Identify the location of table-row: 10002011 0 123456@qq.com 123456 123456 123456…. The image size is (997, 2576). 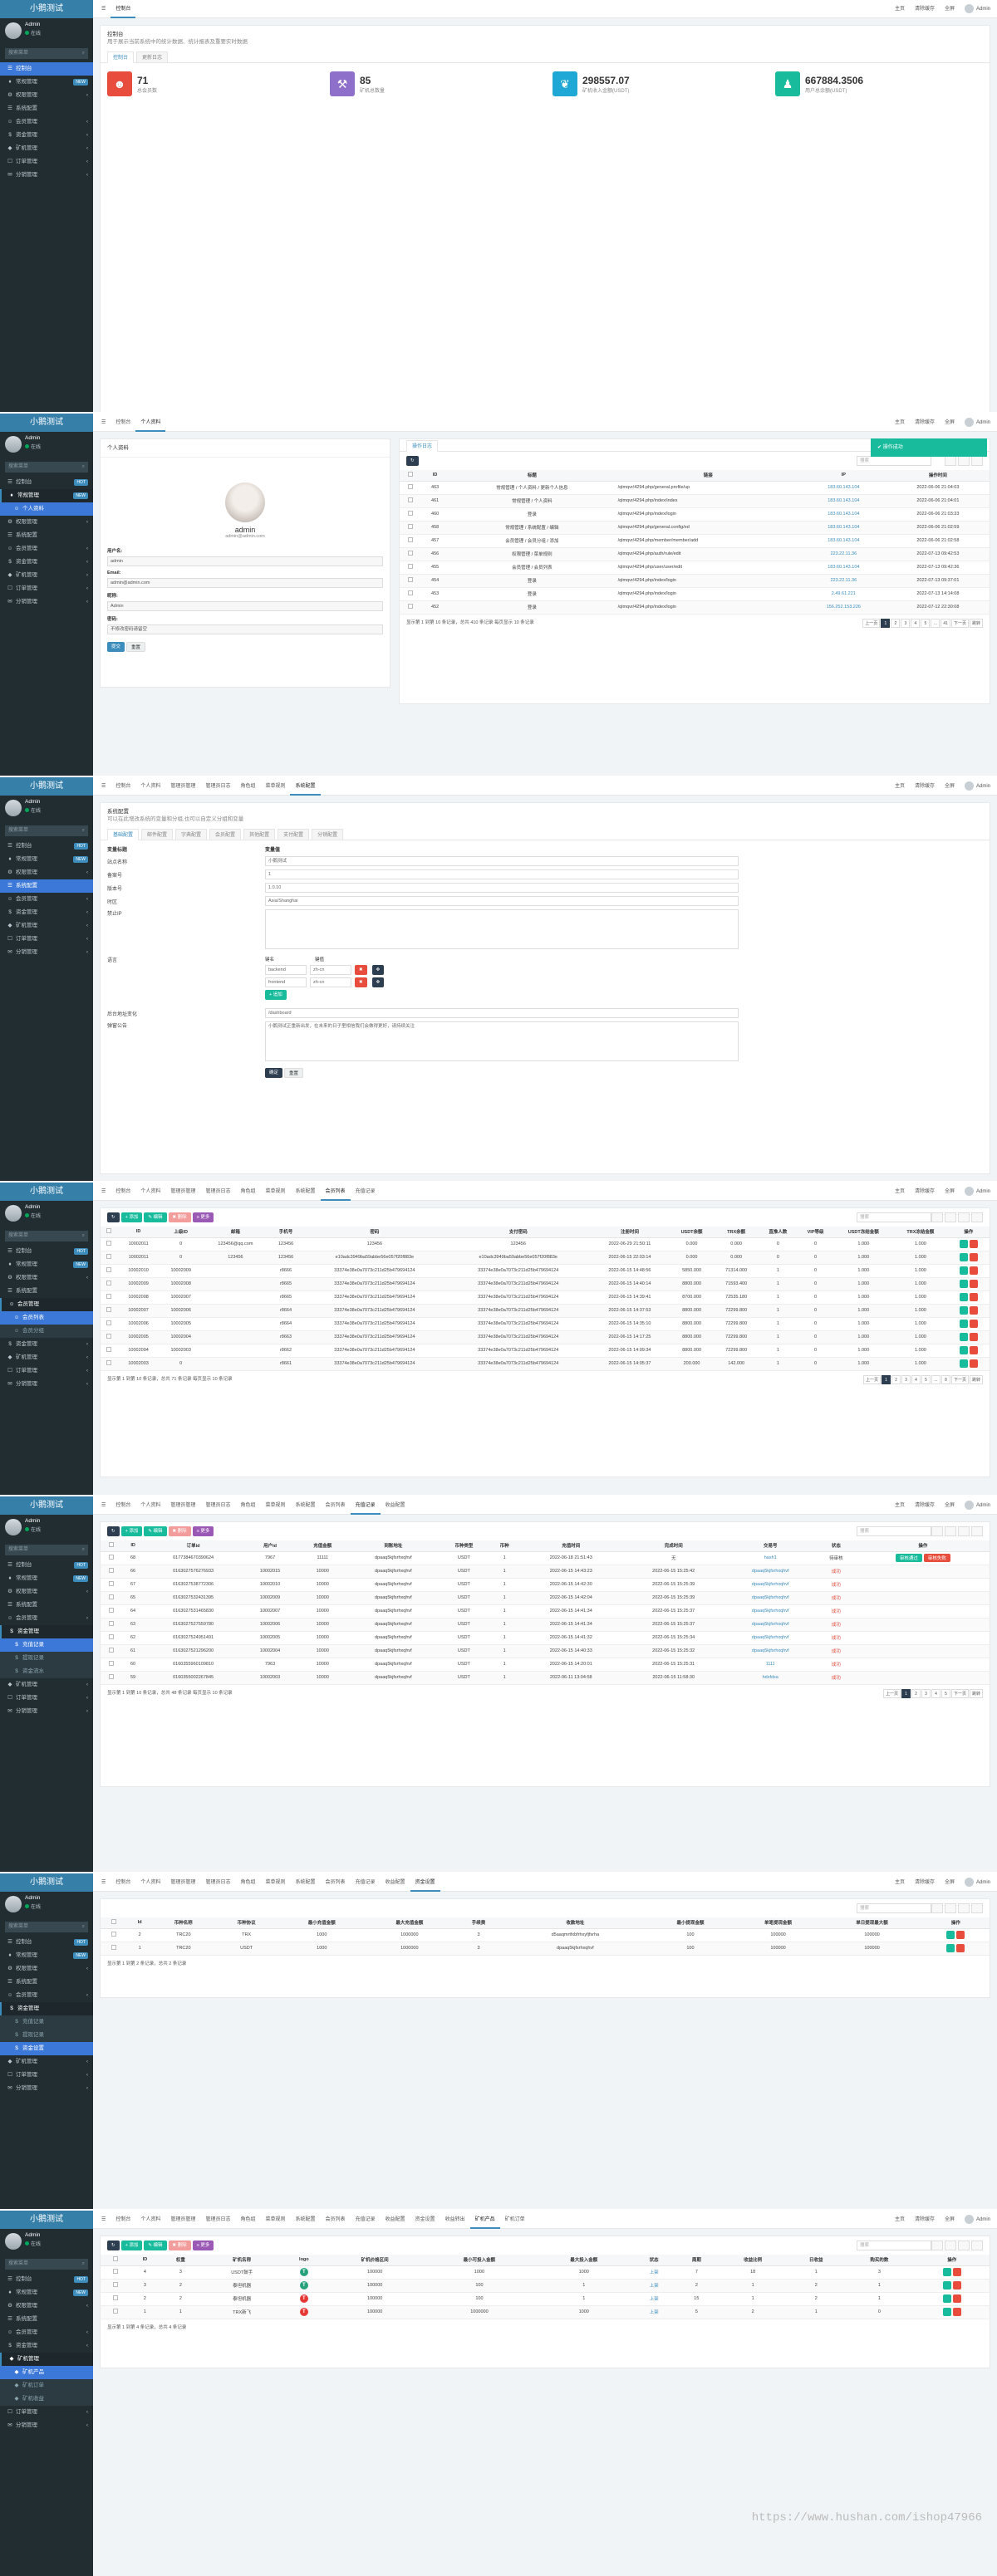
(545, 1244).